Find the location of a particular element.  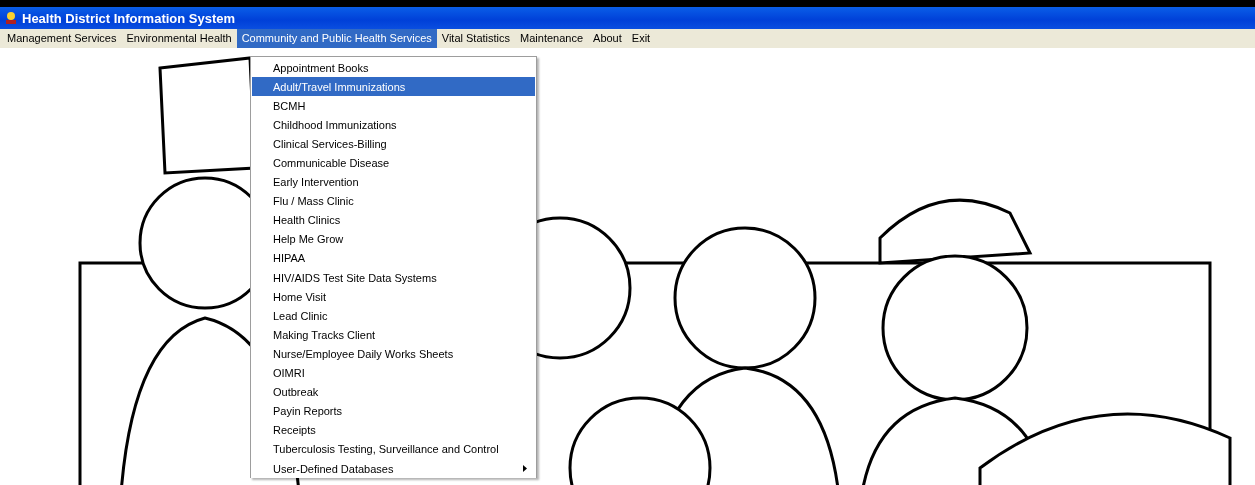

menu-item: Childhood Immunizations is located at coordinates (393, 125).